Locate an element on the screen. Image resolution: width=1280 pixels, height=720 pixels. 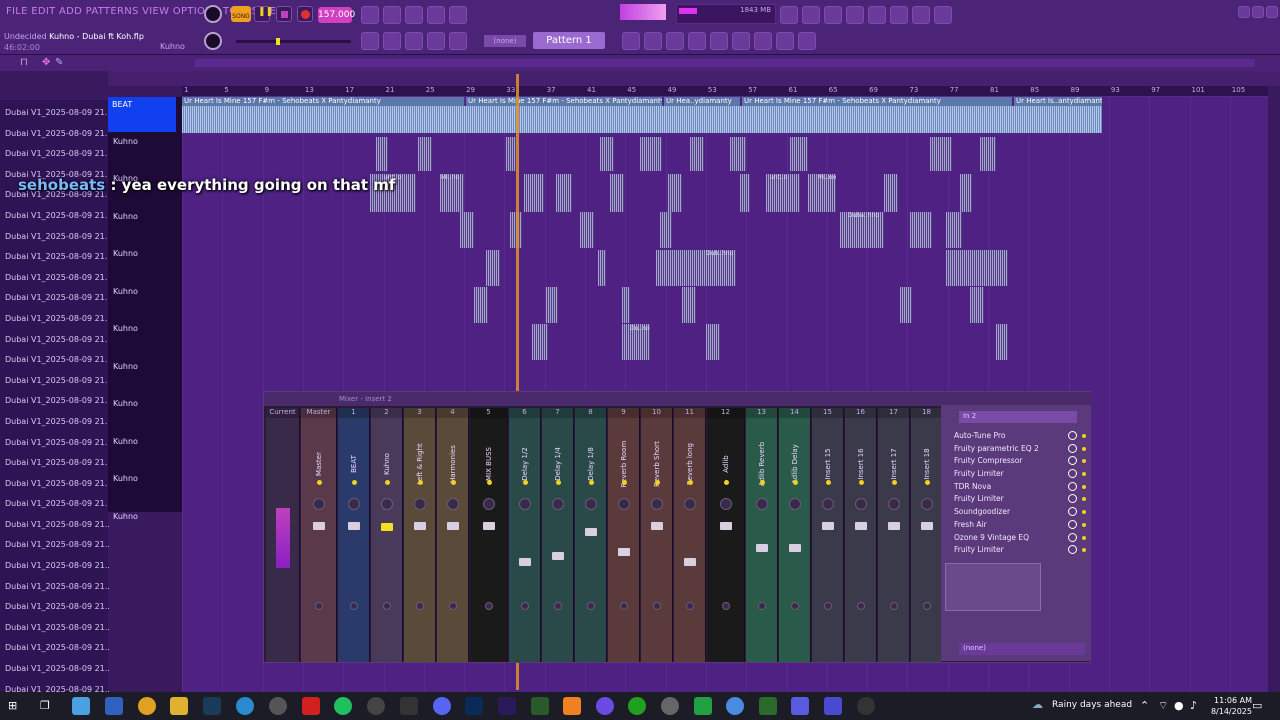
mixer-strip: 4 Harmonies is located at coordinates (453, 535).